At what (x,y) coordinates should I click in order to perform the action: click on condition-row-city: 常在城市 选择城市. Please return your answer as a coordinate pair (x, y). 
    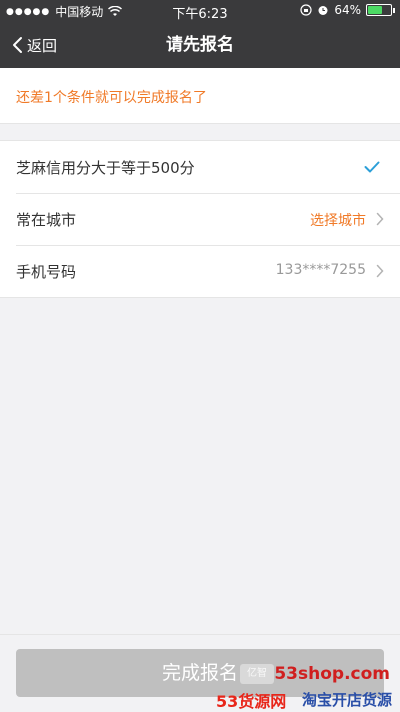
    Looking at the image, I should click on (200, 219).